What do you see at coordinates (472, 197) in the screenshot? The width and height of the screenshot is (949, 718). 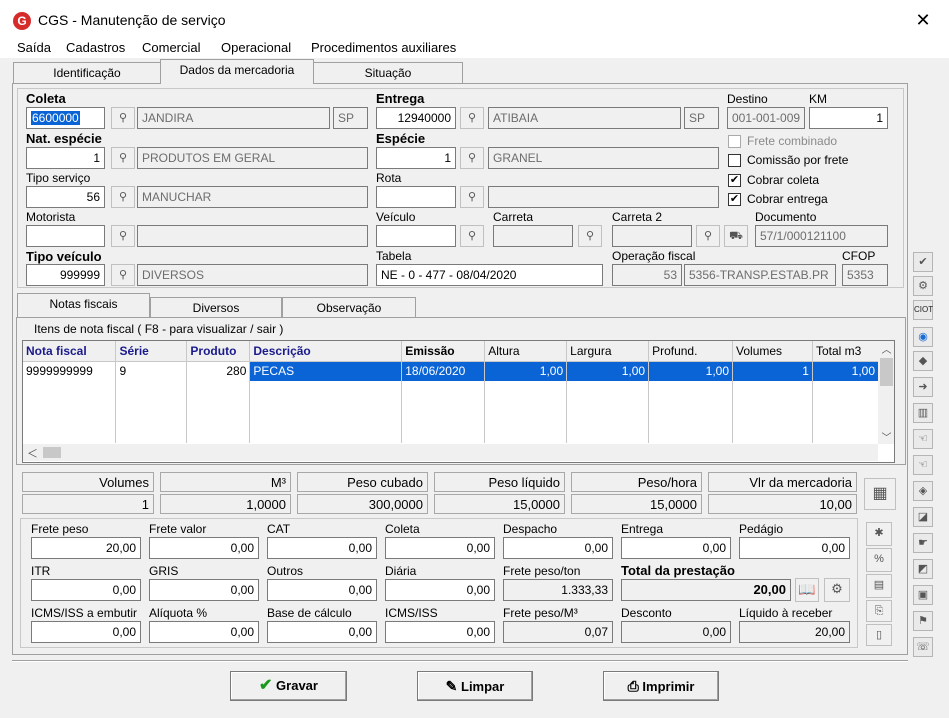 I see `rota-lookup-icon: ⚲` at bounding box center [472, 197].